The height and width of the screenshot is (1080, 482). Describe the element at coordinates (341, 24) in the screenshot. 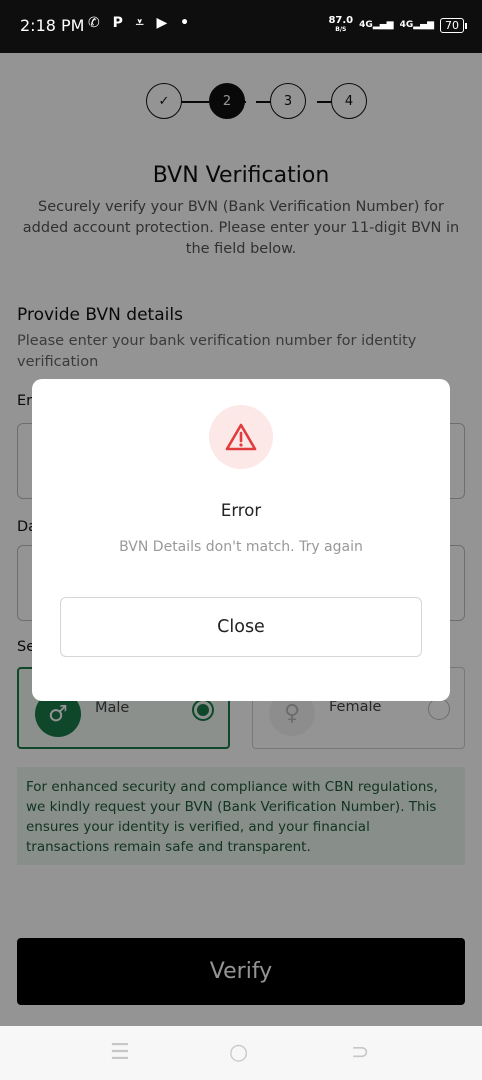

I see `network-speed: 87.0 B/S` at that location.